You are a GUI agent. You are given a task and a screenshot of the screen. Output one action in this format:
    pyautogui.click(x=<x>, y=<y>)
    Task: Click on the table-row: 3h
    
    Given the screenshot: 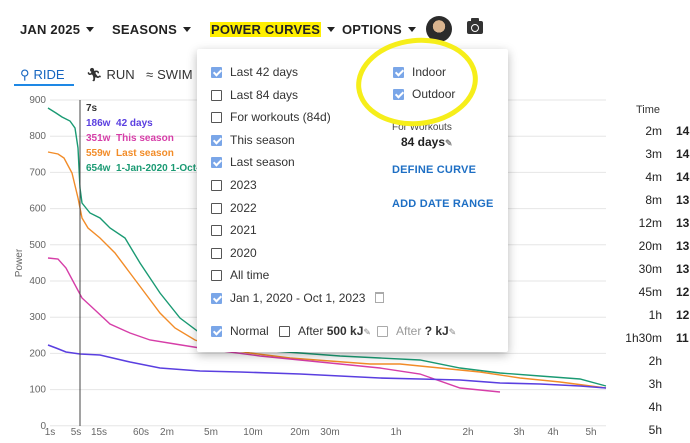 What is the action you would take?
    pyautogui.click(x=663, y=387)
    